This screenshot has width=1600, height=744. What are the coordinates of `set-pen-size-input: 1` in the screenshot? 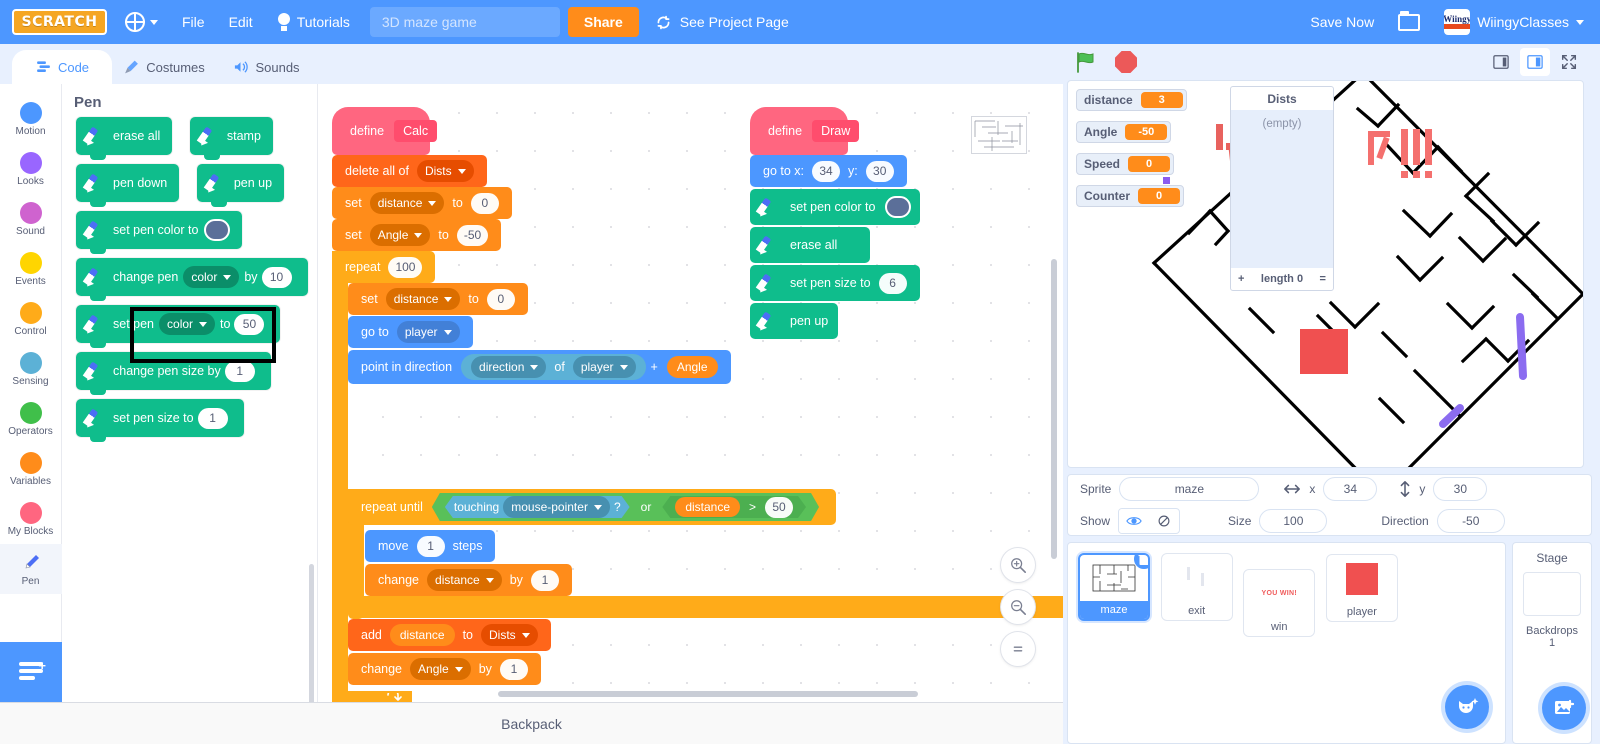 It's located at (212, 418).